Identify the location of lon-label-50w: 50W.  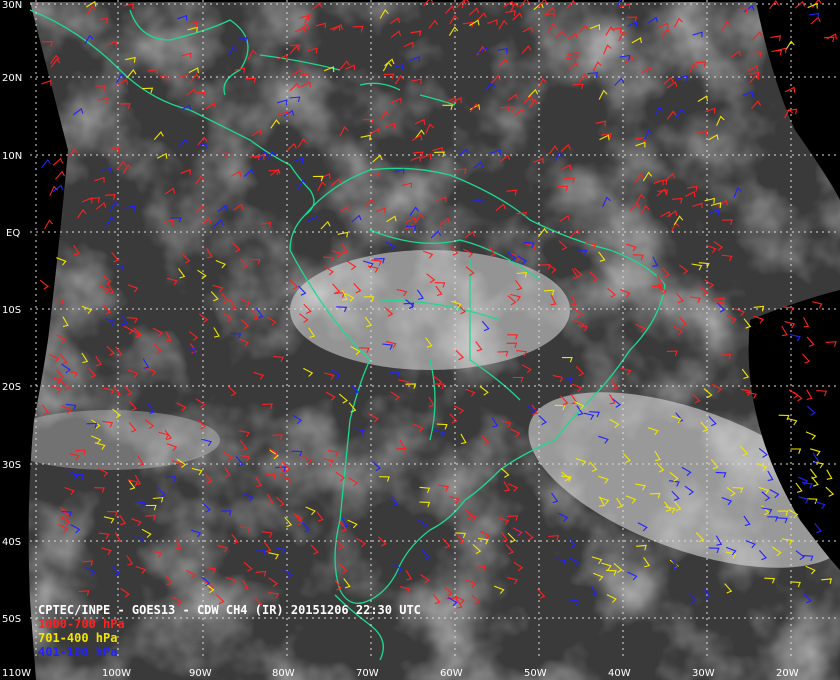
(535, 673).